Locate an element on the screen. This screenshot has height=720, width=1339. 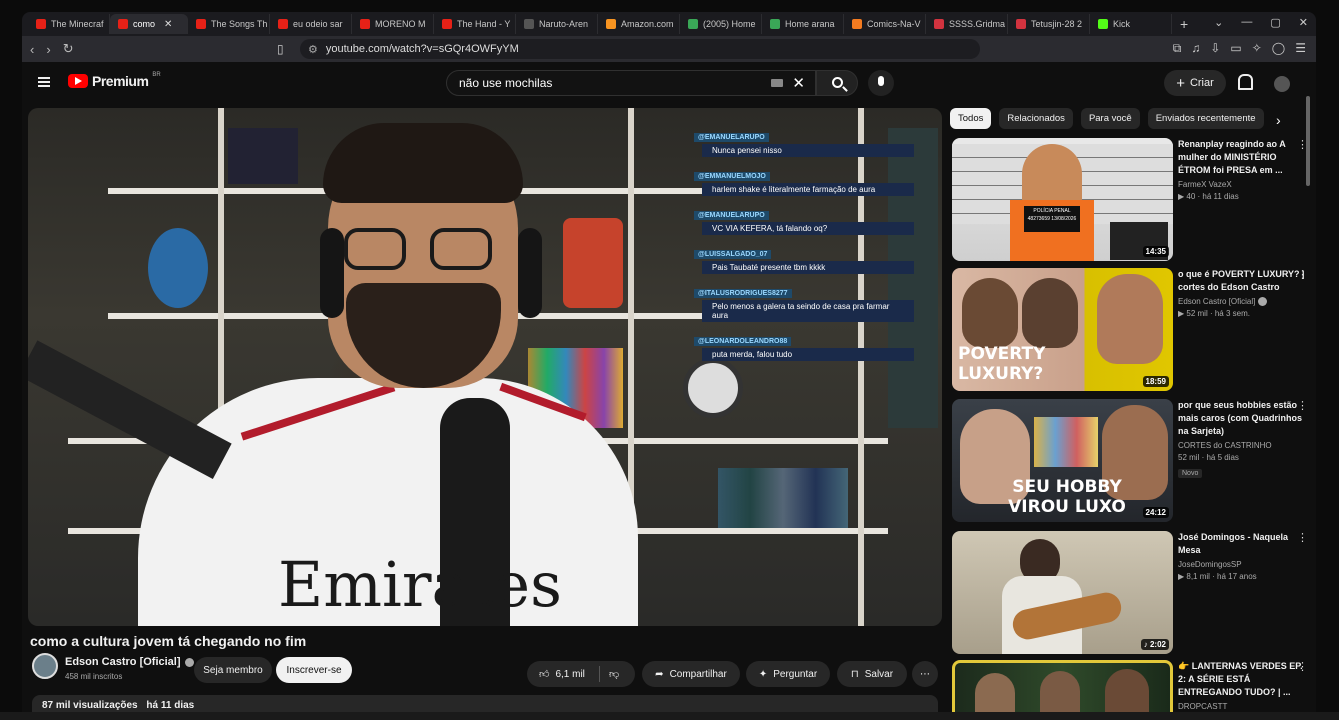
search-input: não use mochilas ✕ is located at coordinates (631, 83).